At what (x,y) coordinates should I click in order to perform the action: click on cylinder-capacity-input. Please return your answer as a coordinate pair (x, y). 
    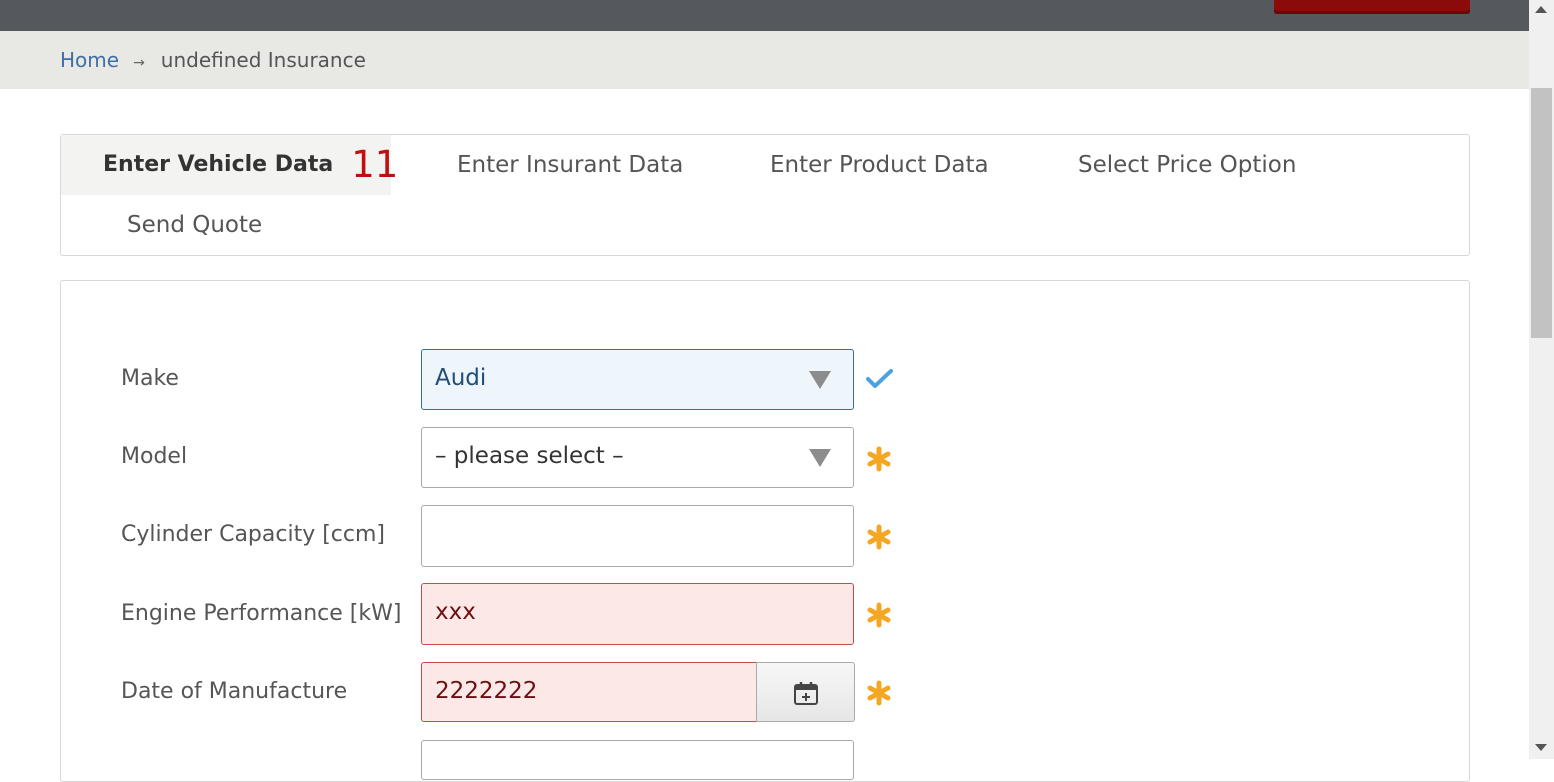
    Looking at the image, I should click on (637, 536).